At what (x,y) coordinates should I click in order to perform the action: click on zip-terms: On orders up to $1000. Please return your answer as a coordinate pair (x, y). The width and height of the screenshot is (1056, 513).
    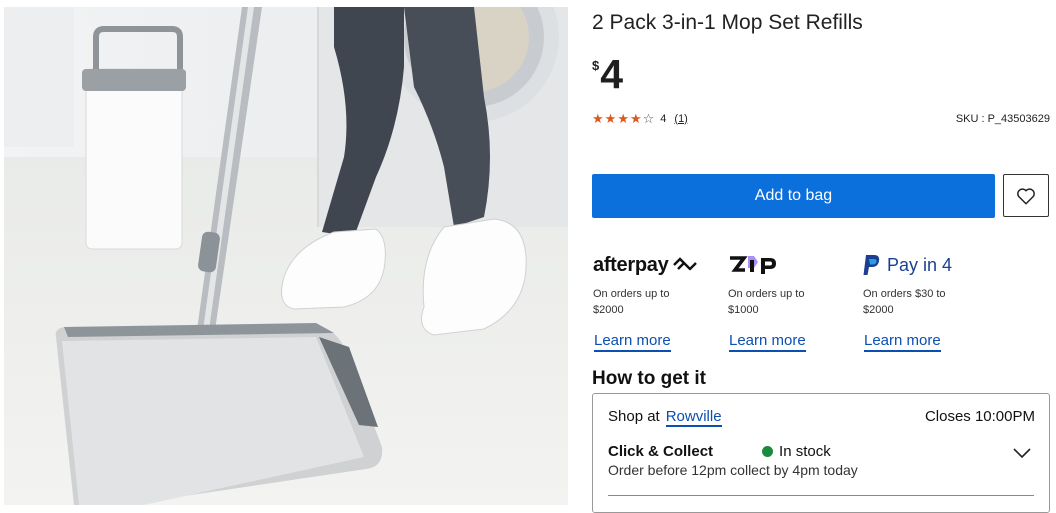
    Looking at the image, I should click on (793, 302).